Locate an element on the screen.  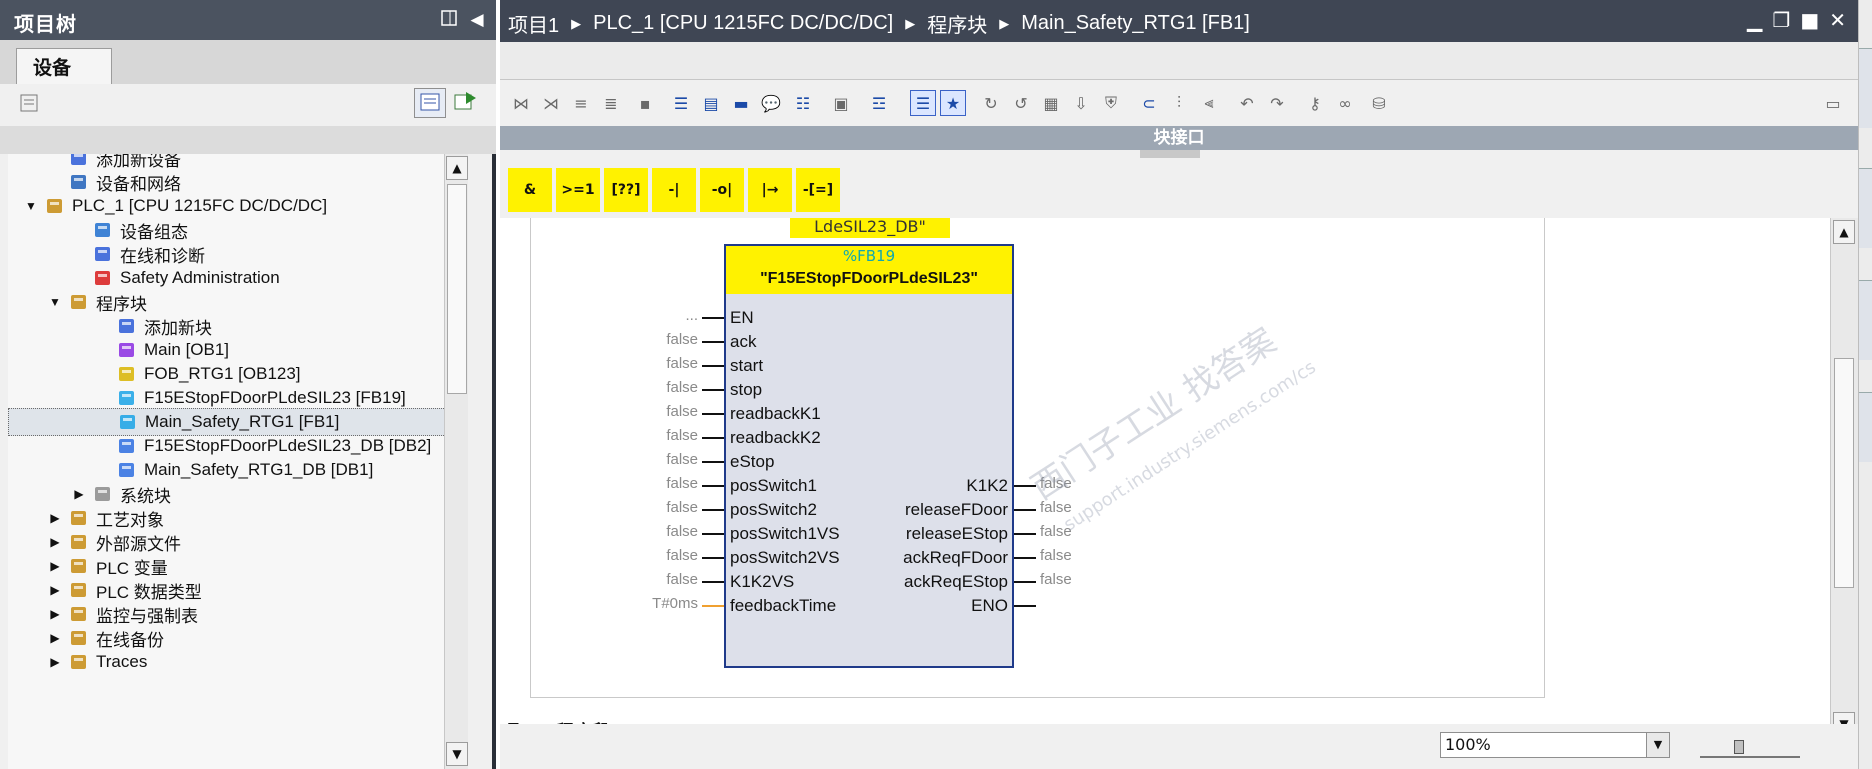
close-network-icon: ▬ is located at coordinates (741, 103).